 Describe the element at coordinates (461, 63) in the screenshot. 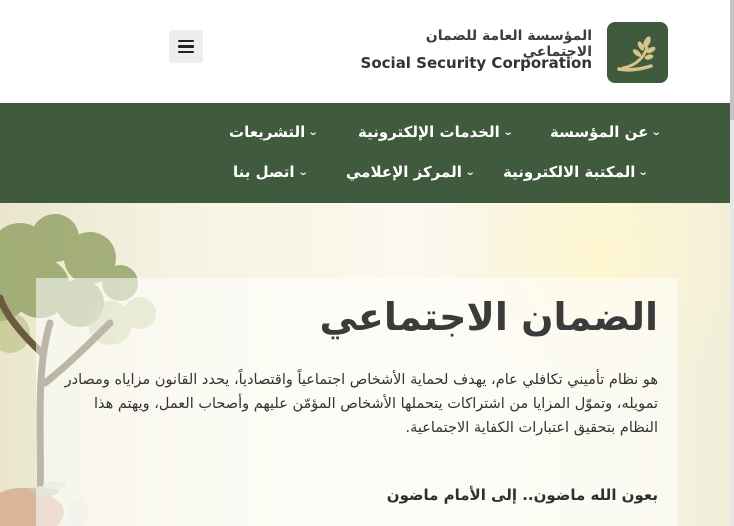

I see `brand-name-english: Social Security Corporation` at that location.